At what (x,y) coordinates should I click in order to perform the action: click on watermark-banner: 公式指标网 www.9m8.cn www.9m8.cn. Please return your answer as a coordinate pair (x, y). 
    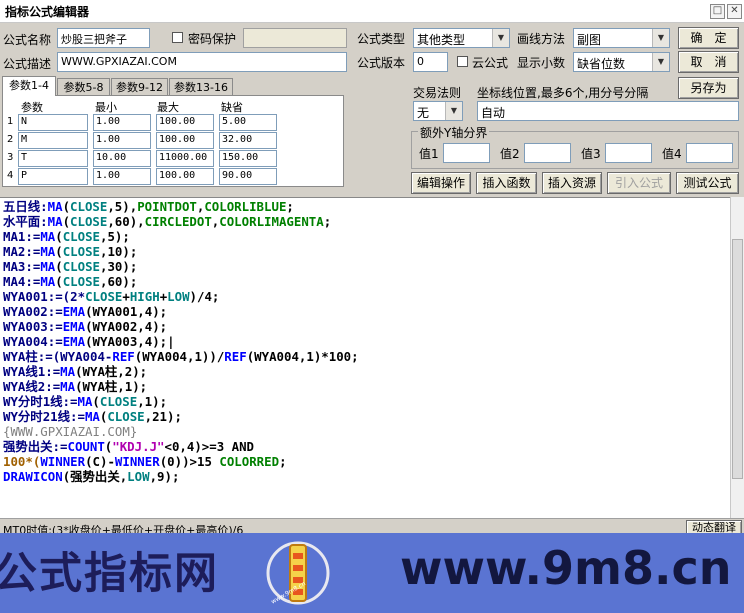
    Looking at the image, I should click on (372, 573).